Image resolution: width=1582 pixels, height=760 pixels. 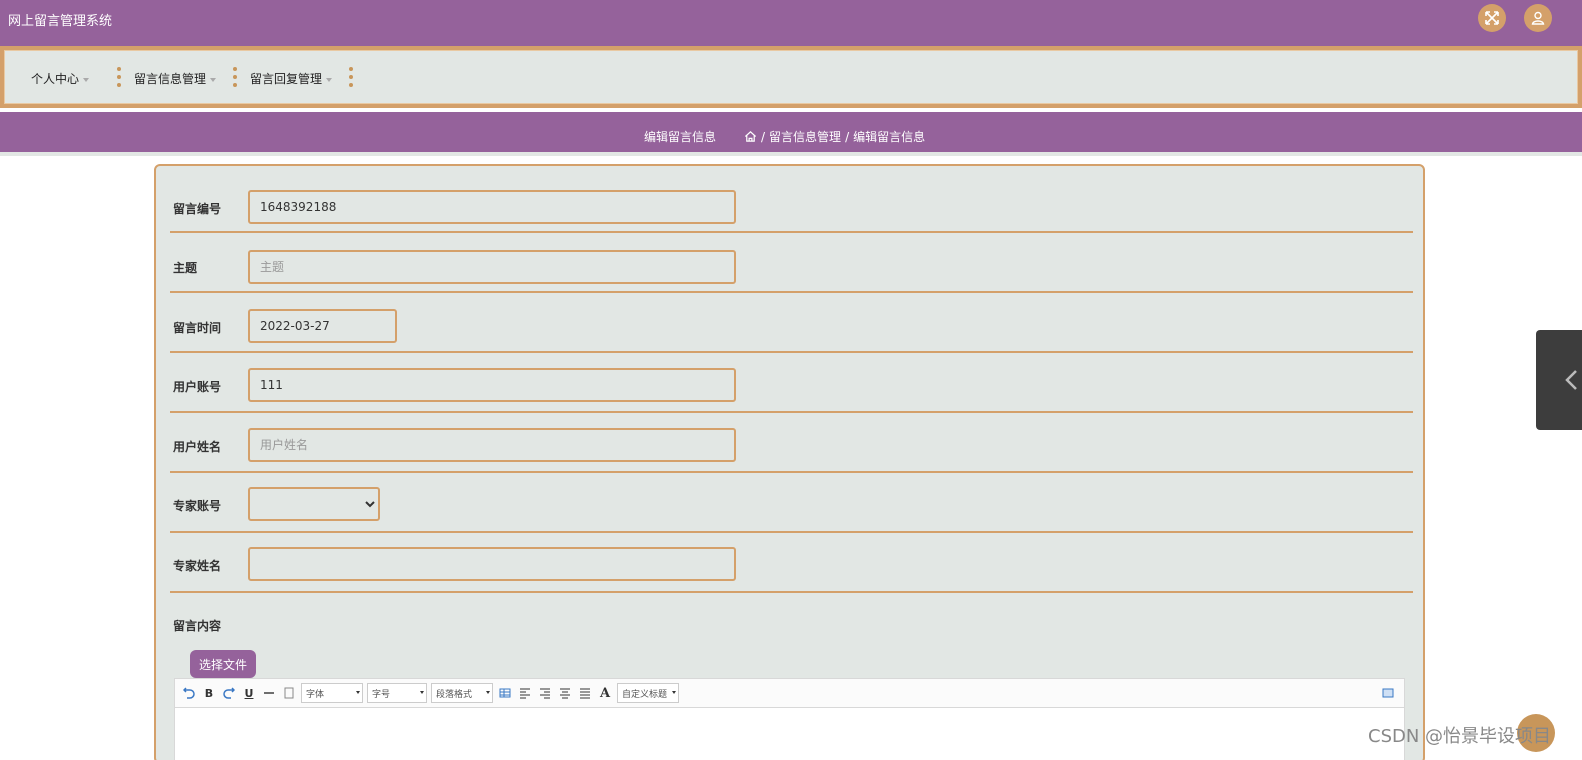 What do you see at coordinates (605, 693) in the screenshot?
I see `font-color-icon: A` at bounding box center [605, 693].